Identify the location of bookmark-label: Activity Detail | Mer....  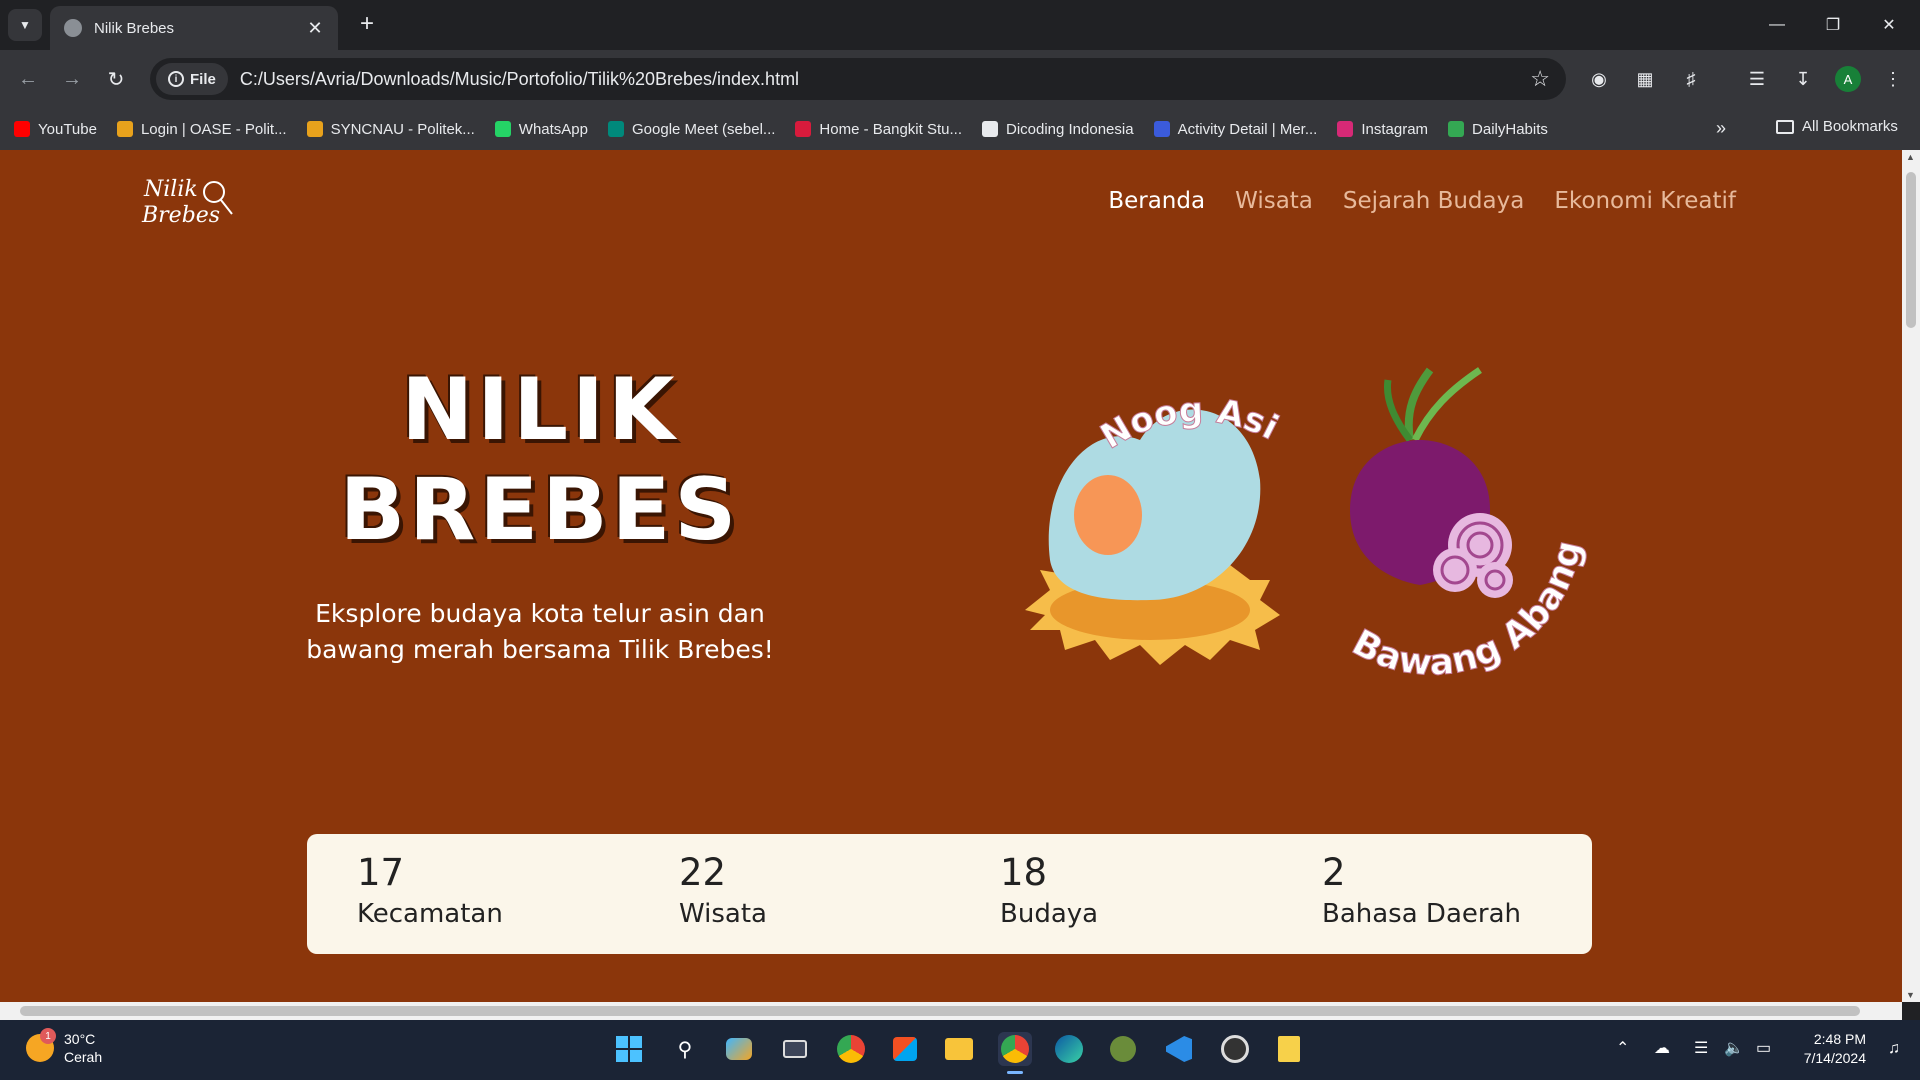
(1247, 129).